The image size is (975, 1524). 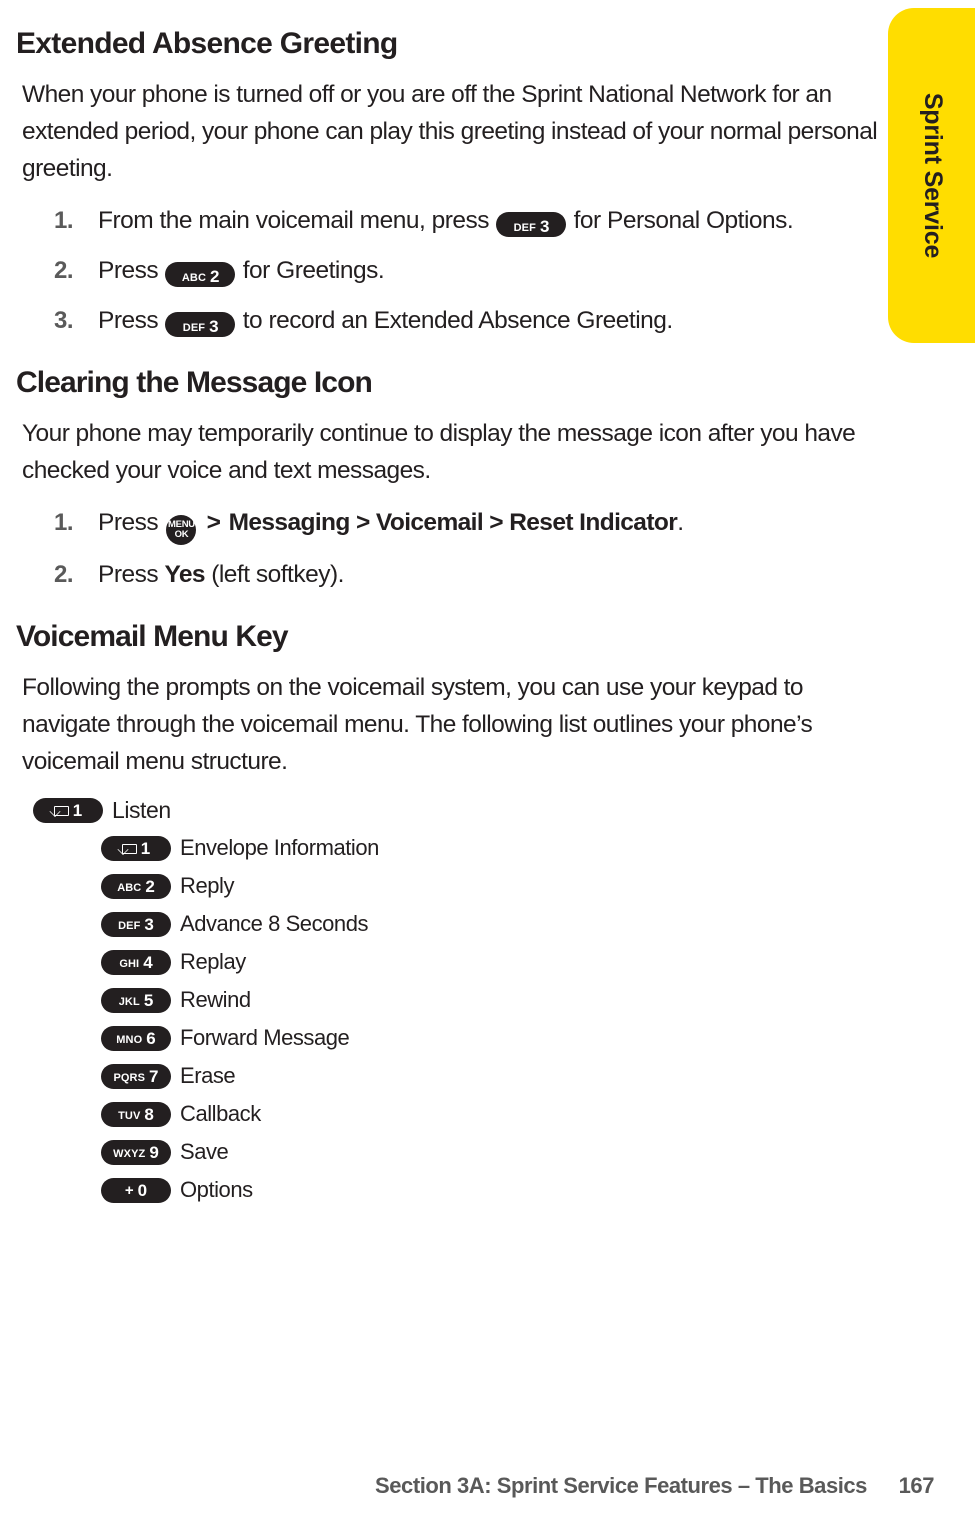 I want to click on voicemail-menu-item-label: Advance 8 Seconds, so click(x=274, y=923).